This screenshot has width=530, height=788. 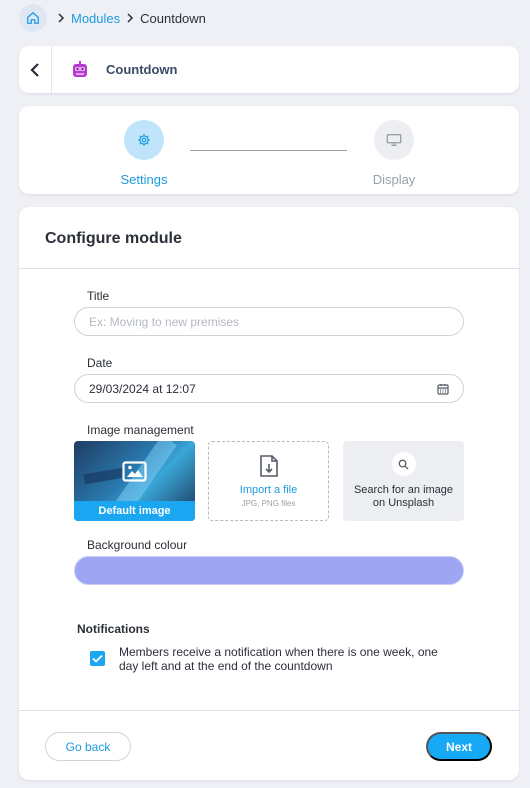 I want to click on unsplash-search-option: Search for an image on Unsplash, so click(x=403, y=481).